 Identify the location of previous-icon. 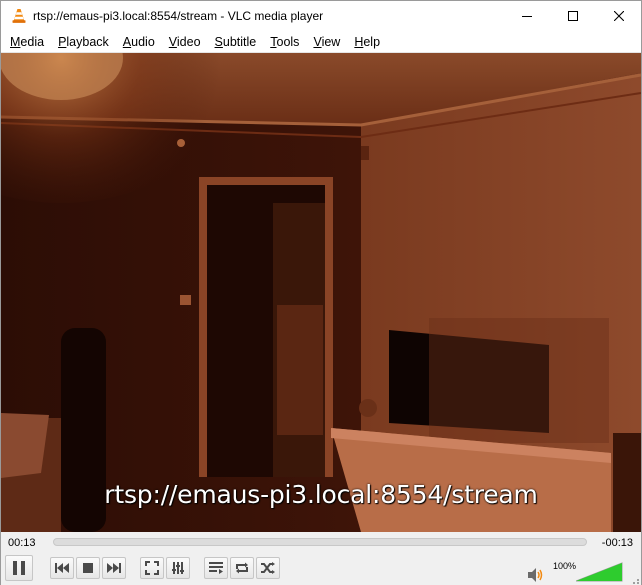
(62, 568).